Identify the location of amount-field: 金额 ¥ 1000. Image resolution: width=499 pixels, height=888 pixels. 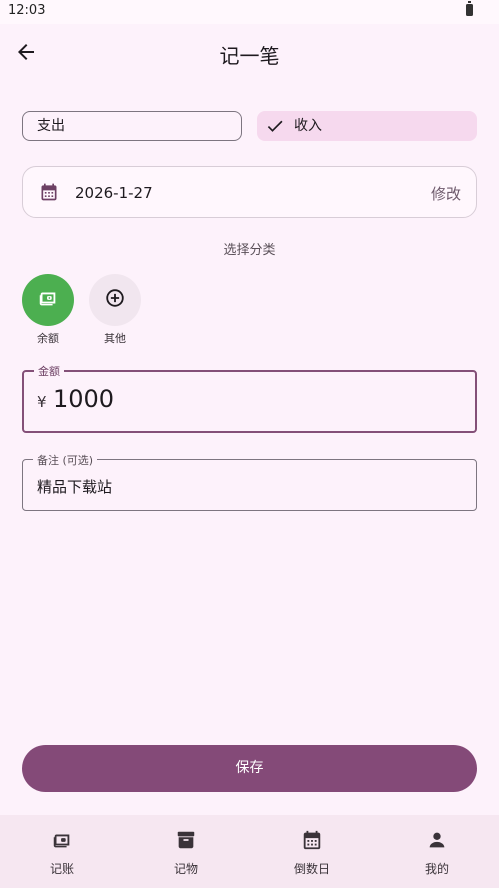
(249, 398).